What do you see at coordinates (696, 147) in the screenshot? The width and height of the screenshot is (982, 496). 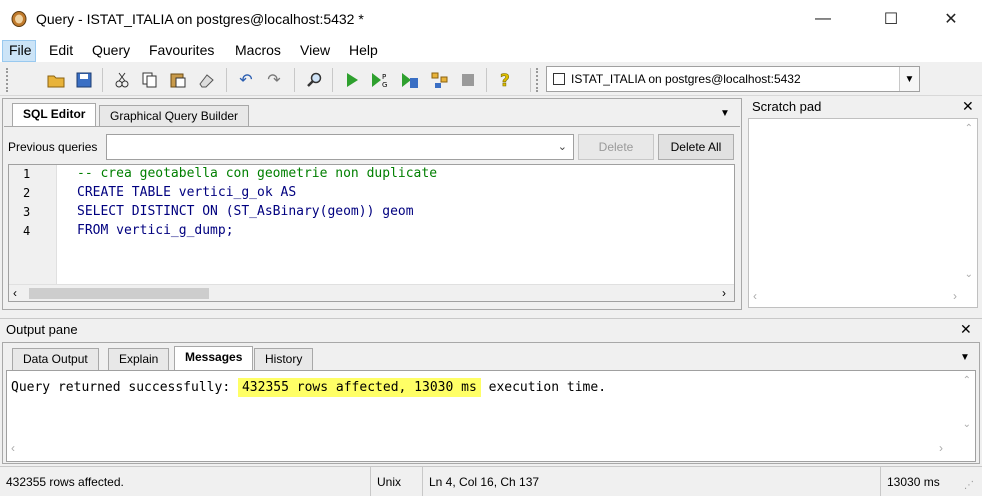 I see `delete-all-button: Delete All` at bounding box center [696, 147].